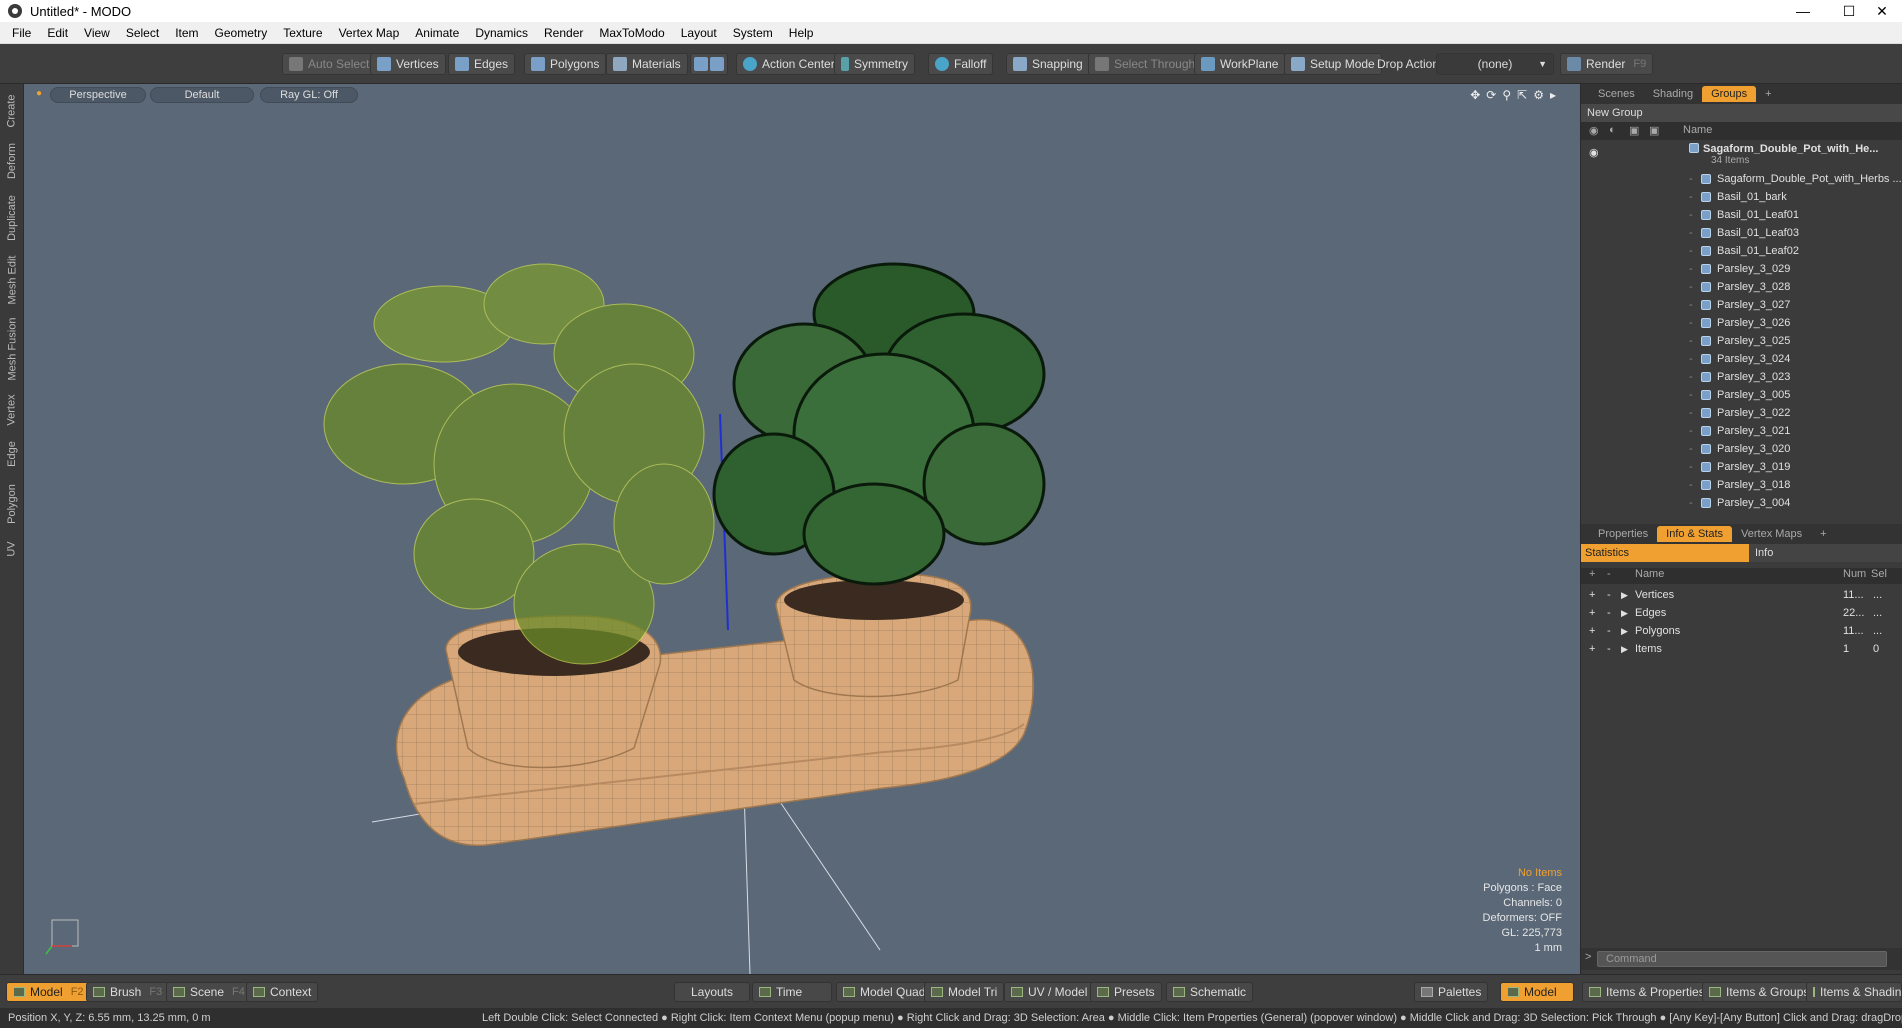  What do you see at coordinates (1049, 992) in the screenshot?
I see `uv-model-button: UV / Model` at bounding box center [1049, 992].